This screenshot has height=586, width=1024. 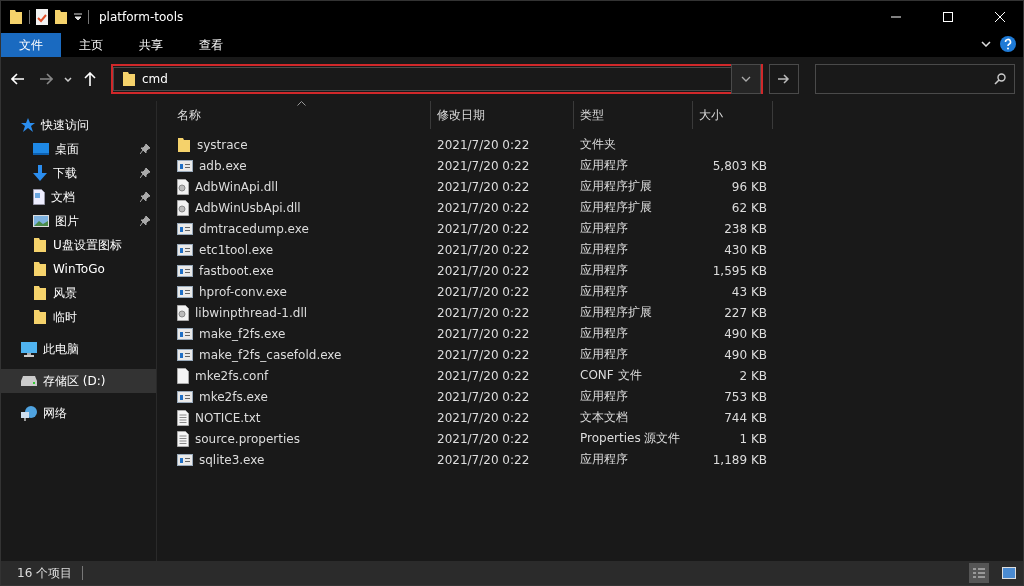 What do you see at coordinates (183, 375) in the screenshot?
I see `file-icon` at bounding box center [183, 375].